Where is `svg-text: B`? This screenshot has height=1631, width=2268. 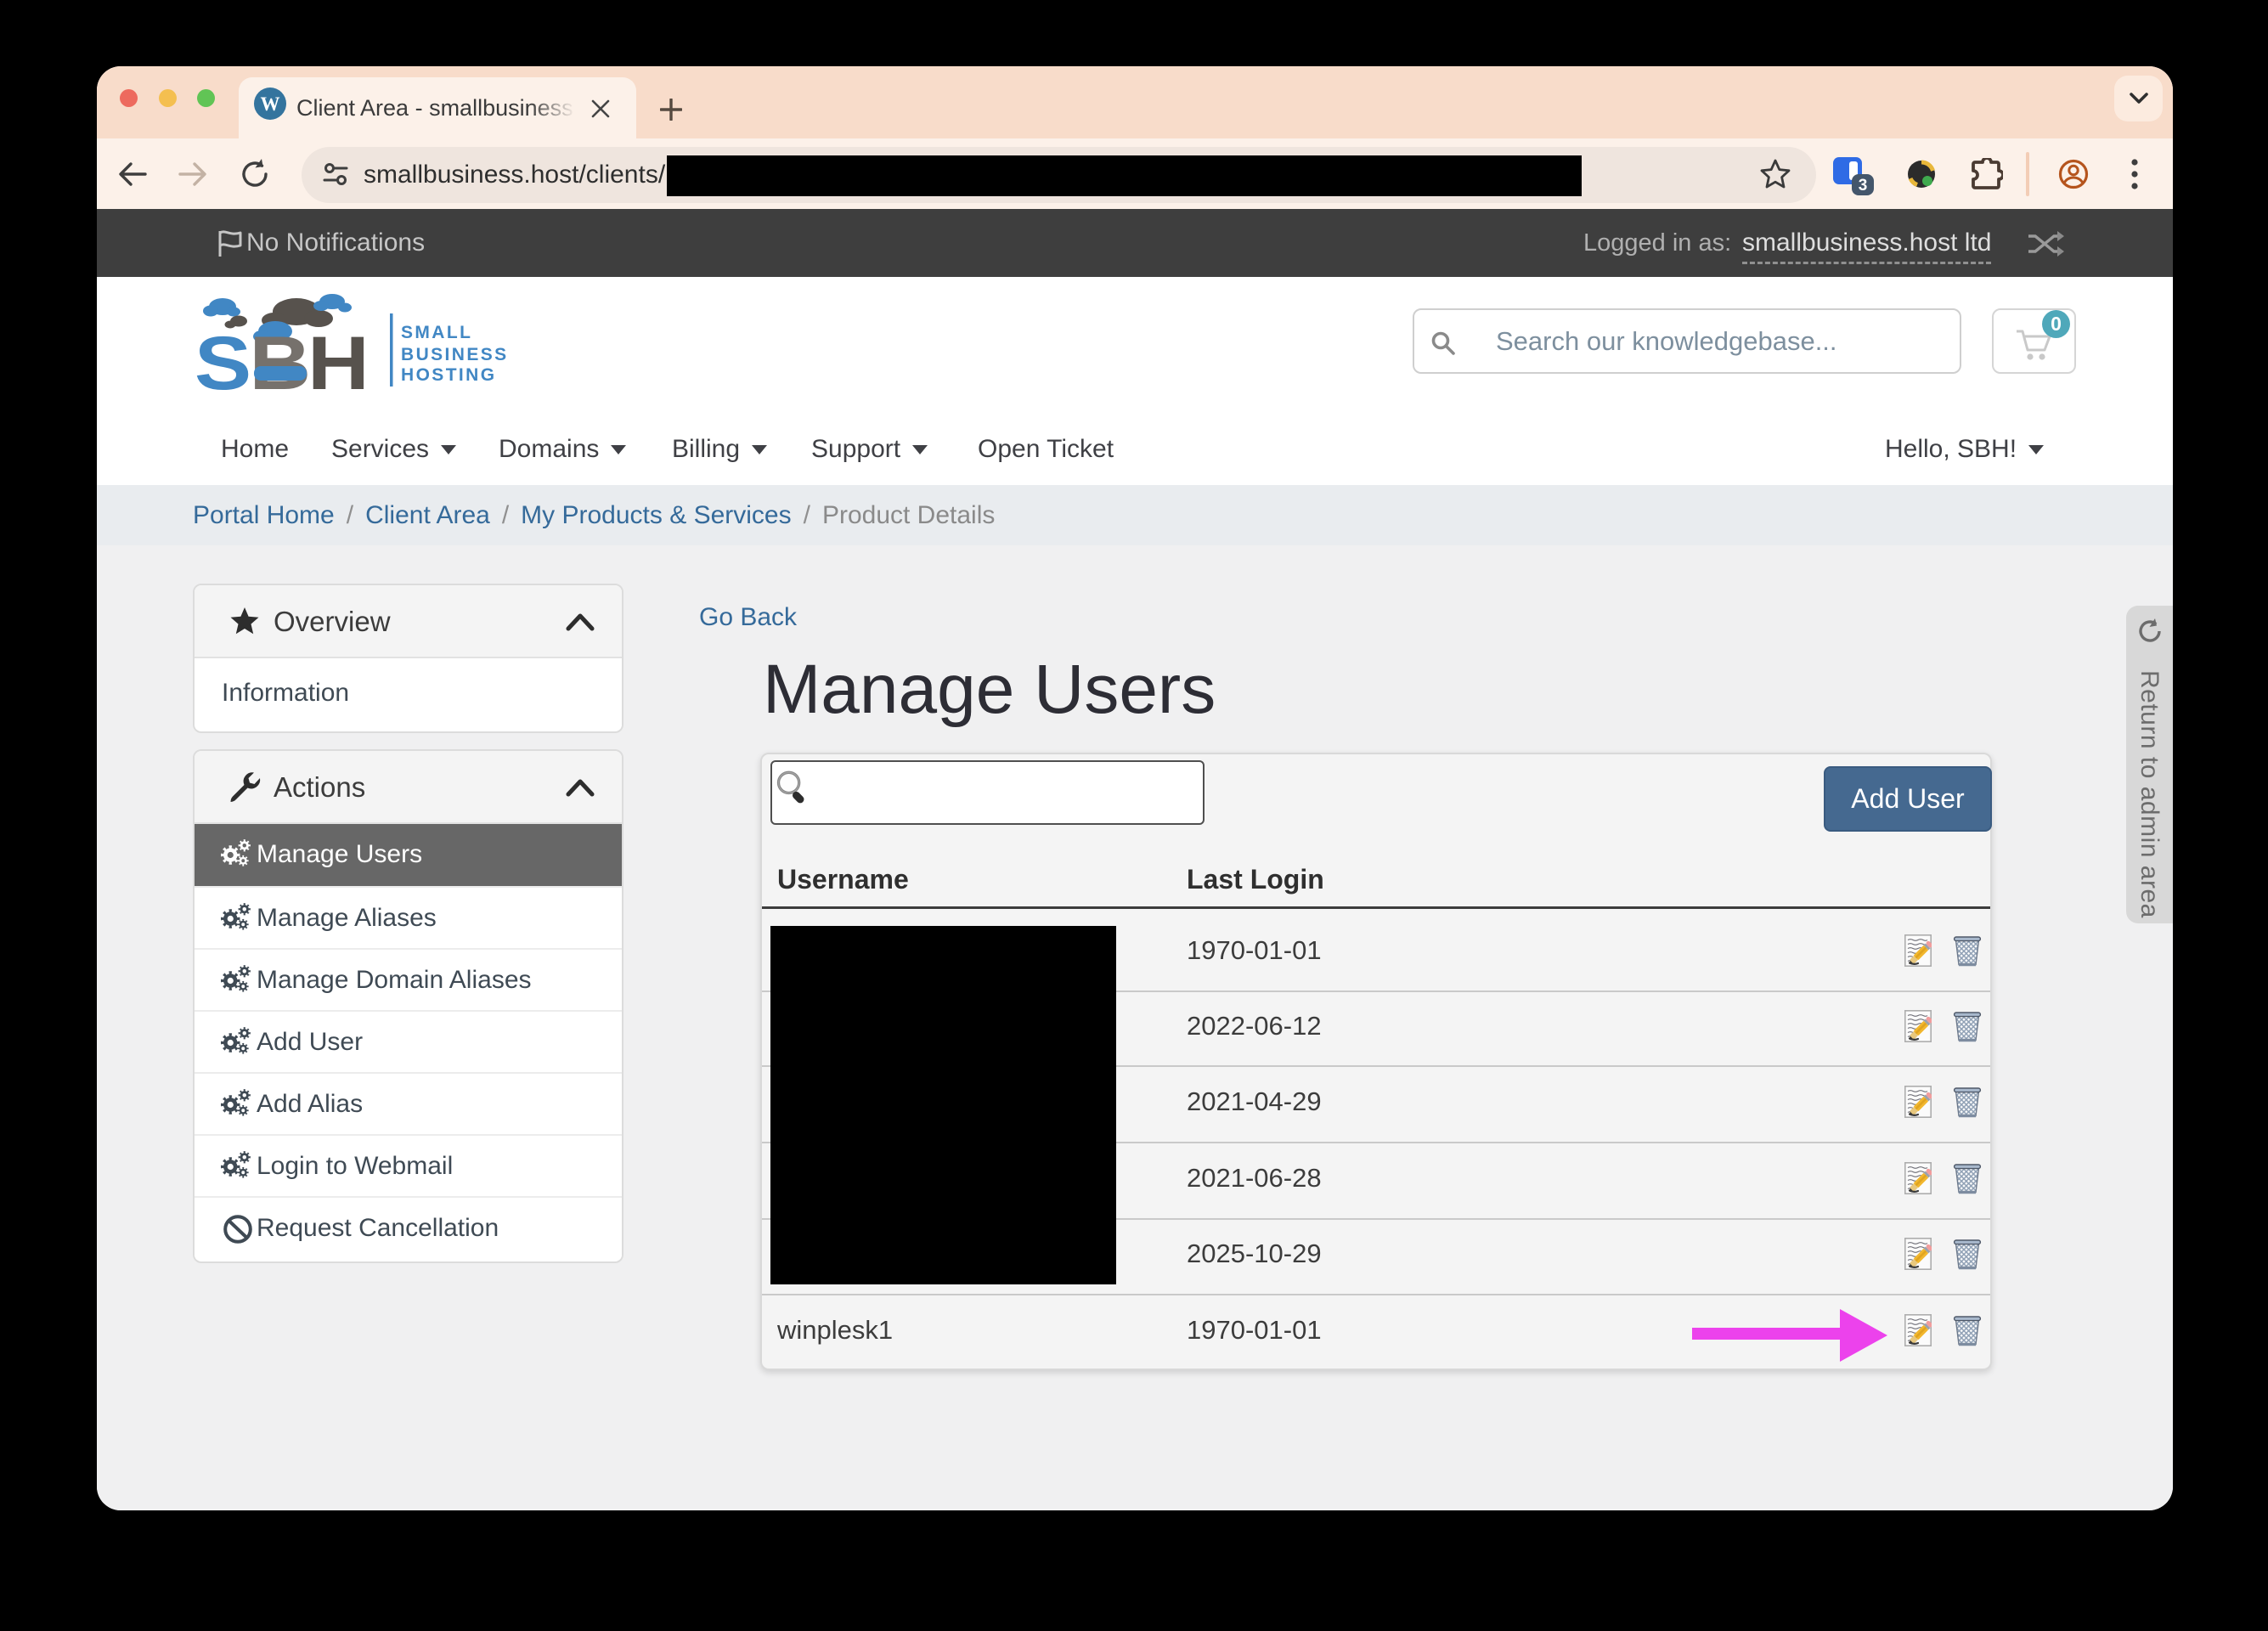 svg-text: B is located at coordinates (278, 358).